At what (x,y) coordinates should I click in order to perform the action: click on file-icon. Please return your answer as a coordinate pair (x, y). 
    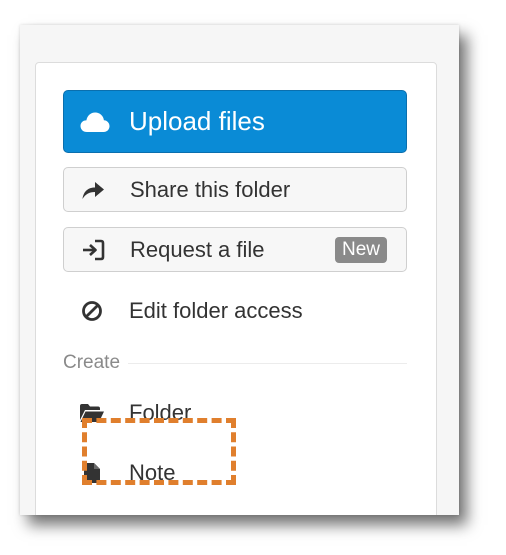
    Looking at the image, I should click on (92, 473).